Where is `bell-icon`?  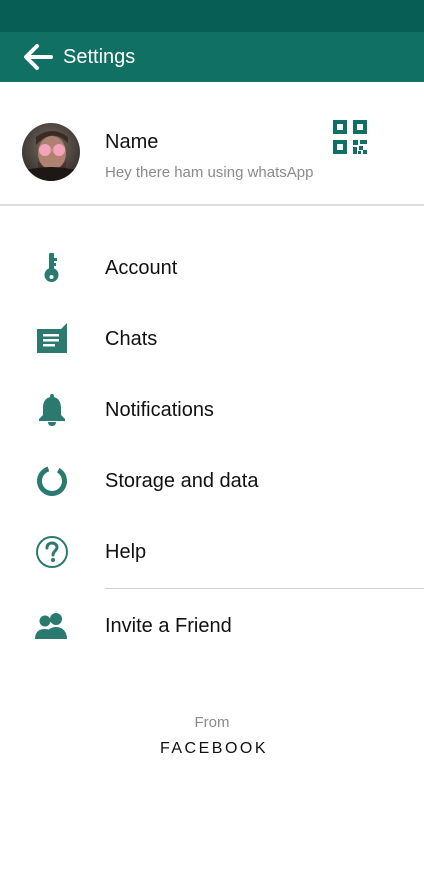
bell-icon is located at coordinates (52, 410).